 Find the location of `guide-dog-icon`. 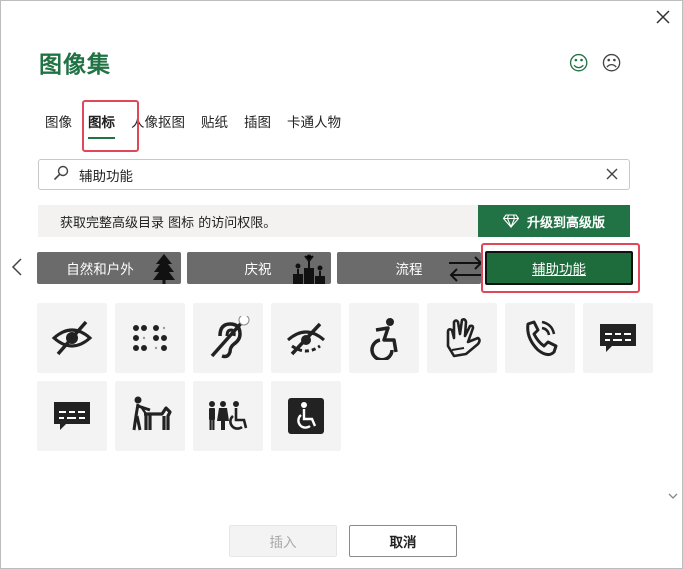

guide-dog-icon is located at coordinates (152, 413).